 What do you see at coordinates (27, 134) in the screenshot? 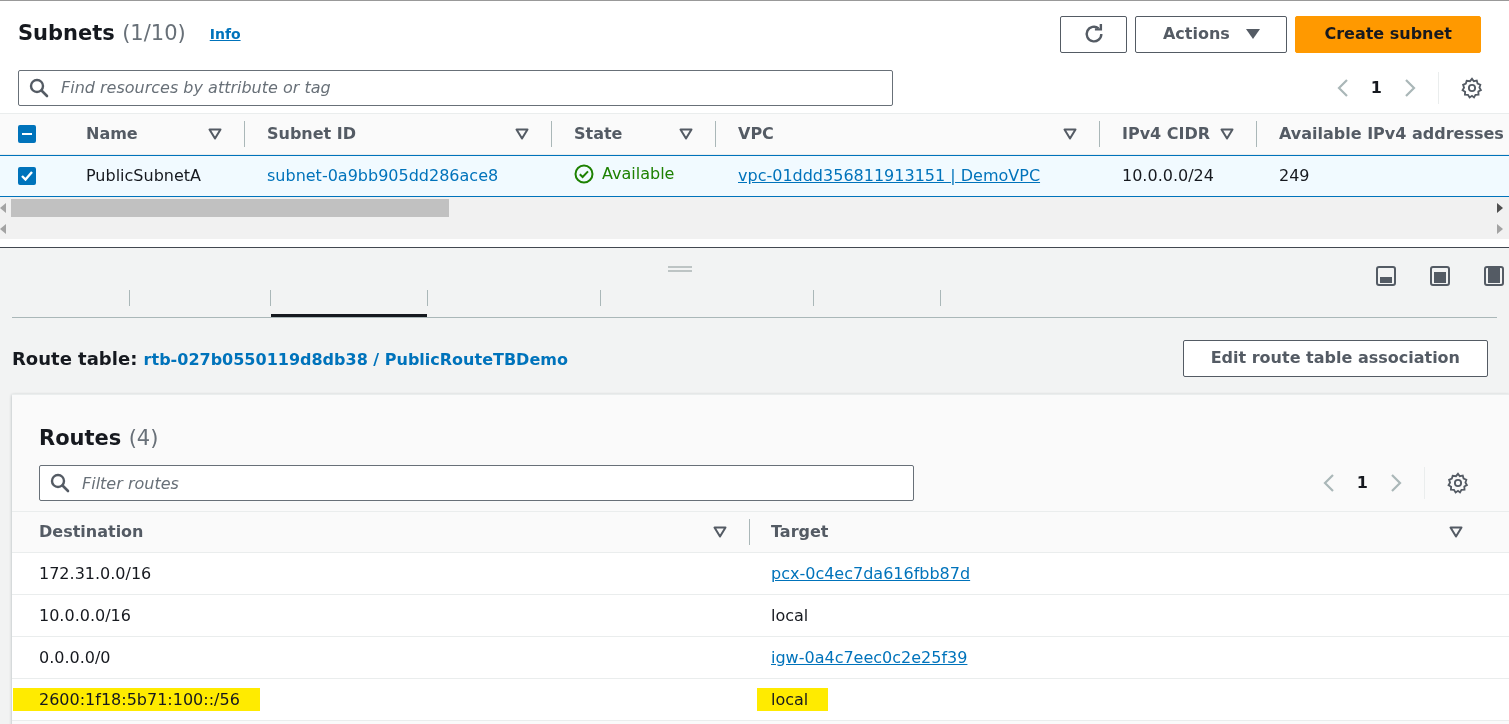
I see `select-all-checkbox` at bounding box center [27, 134].